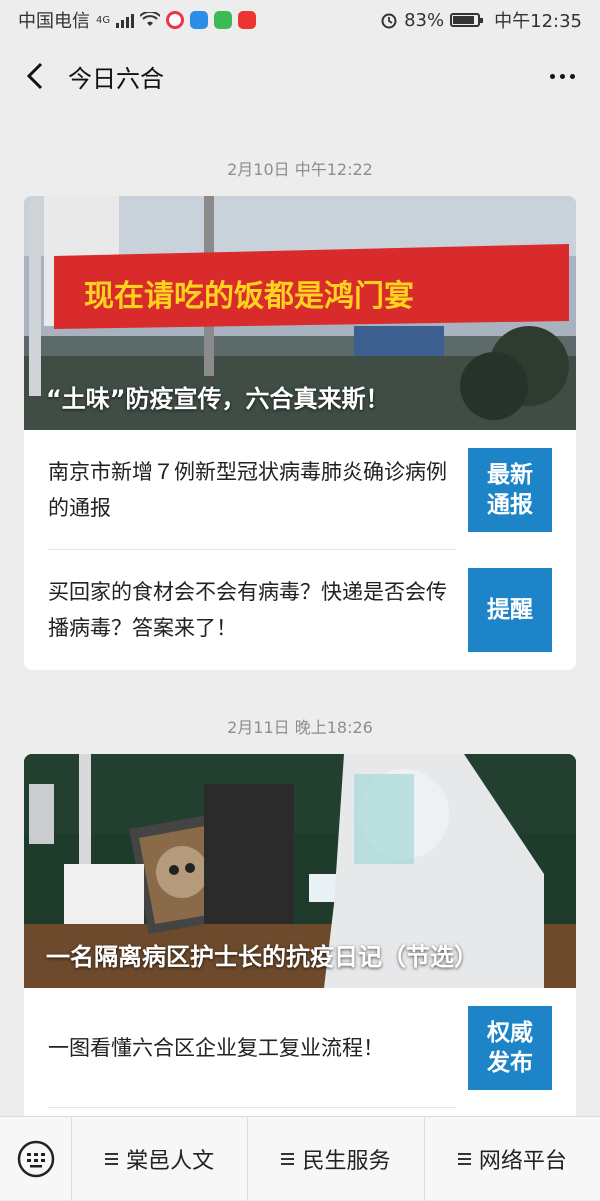 Image resolution: width=600 pixels, height=1201 pixels. I want to click on article-title: 南京市新增７例新型冠状病毒肺炎确诊病例的通报, so click(247, 490).